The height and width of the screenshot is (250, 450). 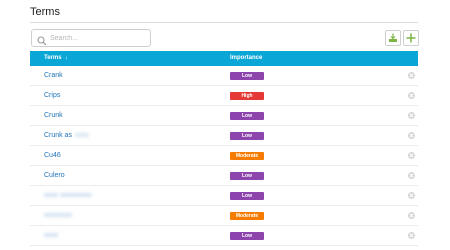 I want to click on term-text: Cu46, so click(x=52, y=155).